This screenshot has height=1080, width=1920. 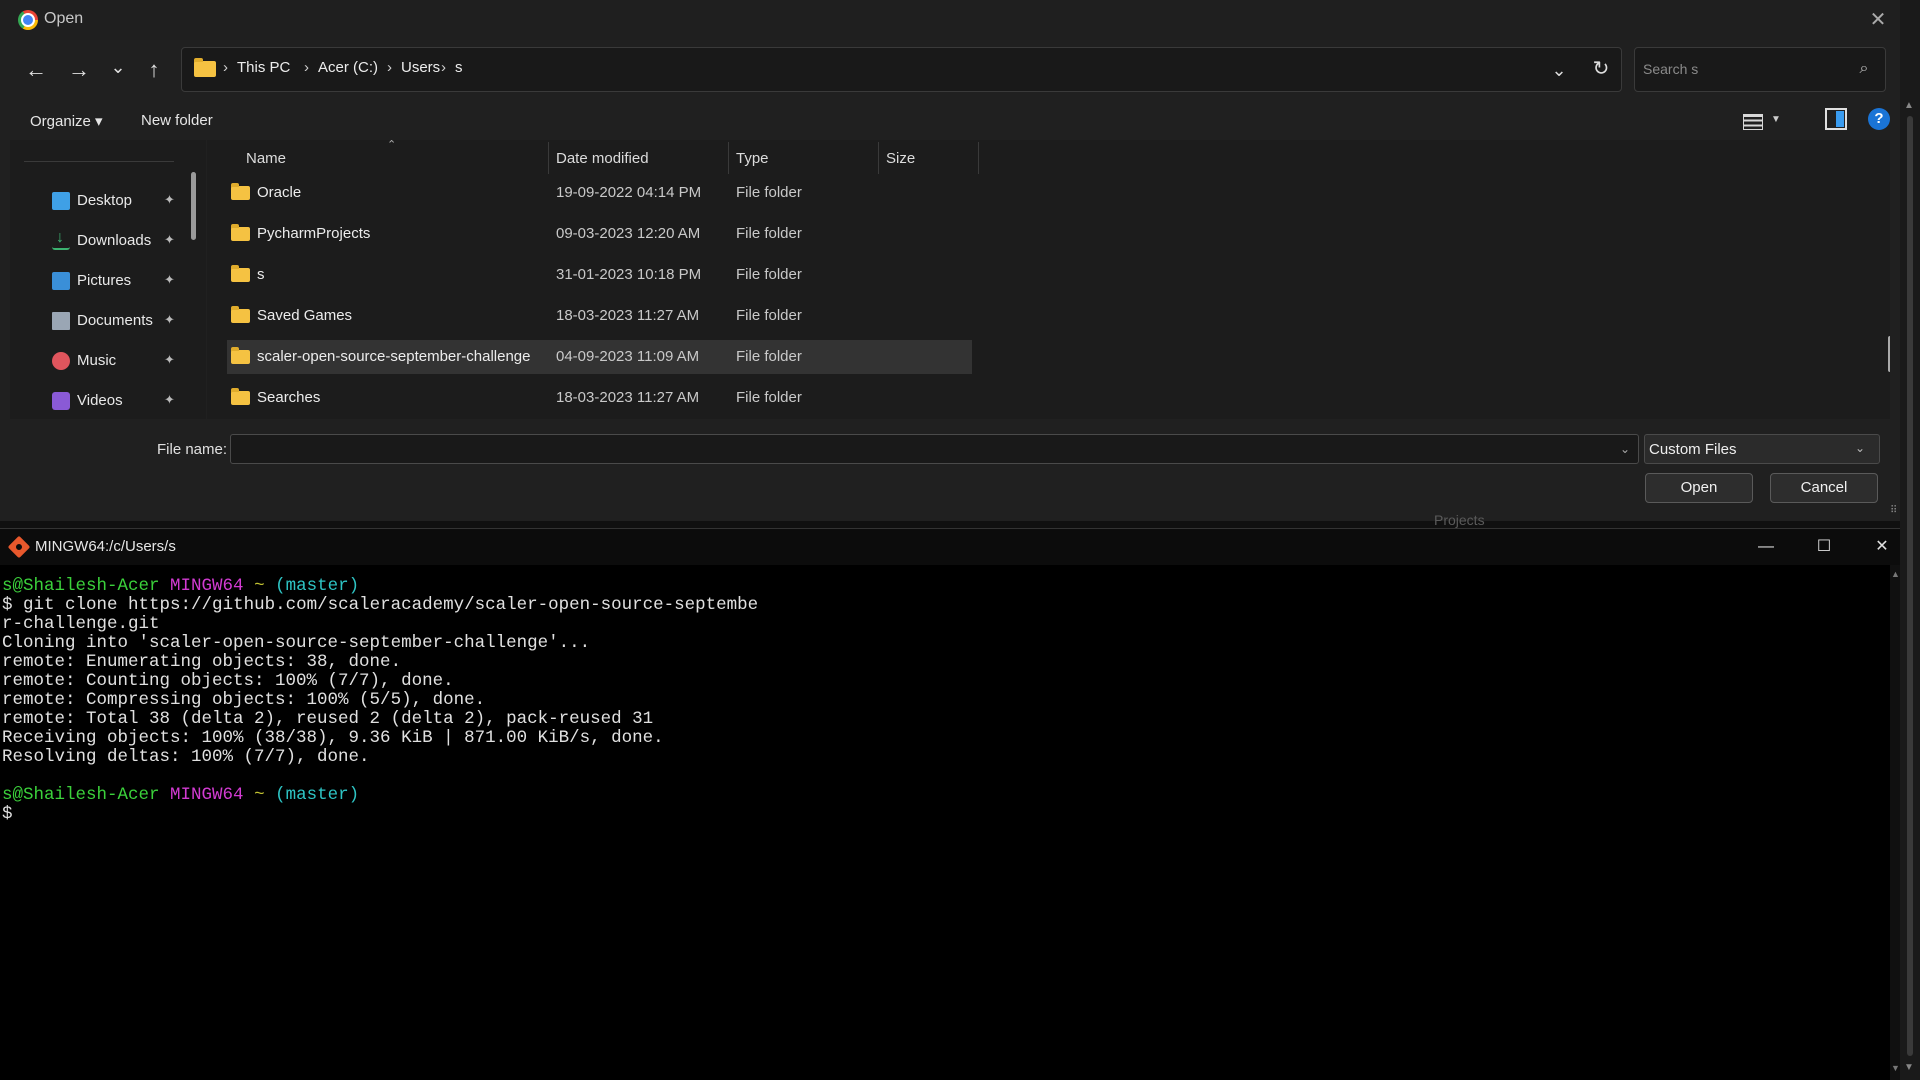 I want to click on preview-pane-button, so click(x=1836, y=119).